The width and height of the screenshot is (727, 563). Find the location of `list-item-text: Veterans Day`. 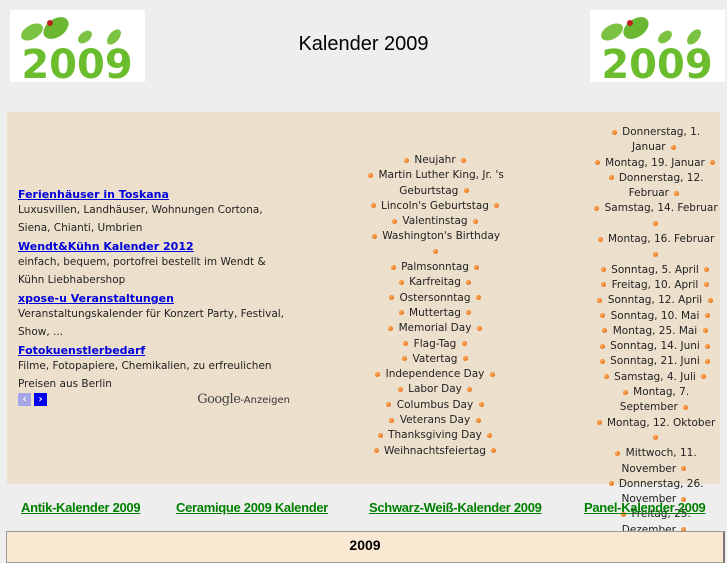

list-item-text: Veterans Day is located at coordinates (435, 420).